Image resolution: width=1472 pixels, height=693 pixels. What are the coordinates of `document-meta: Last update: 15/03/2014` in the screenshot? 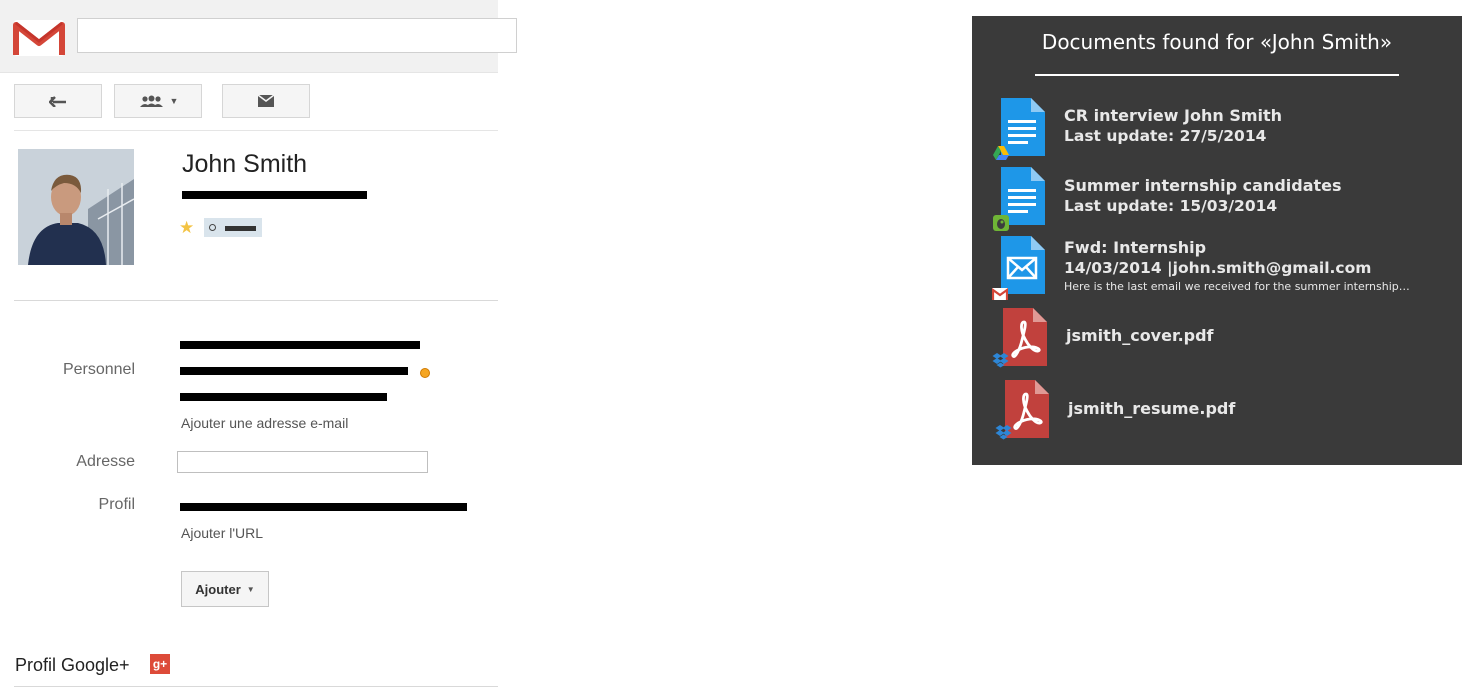 It's located at (1171, 206).